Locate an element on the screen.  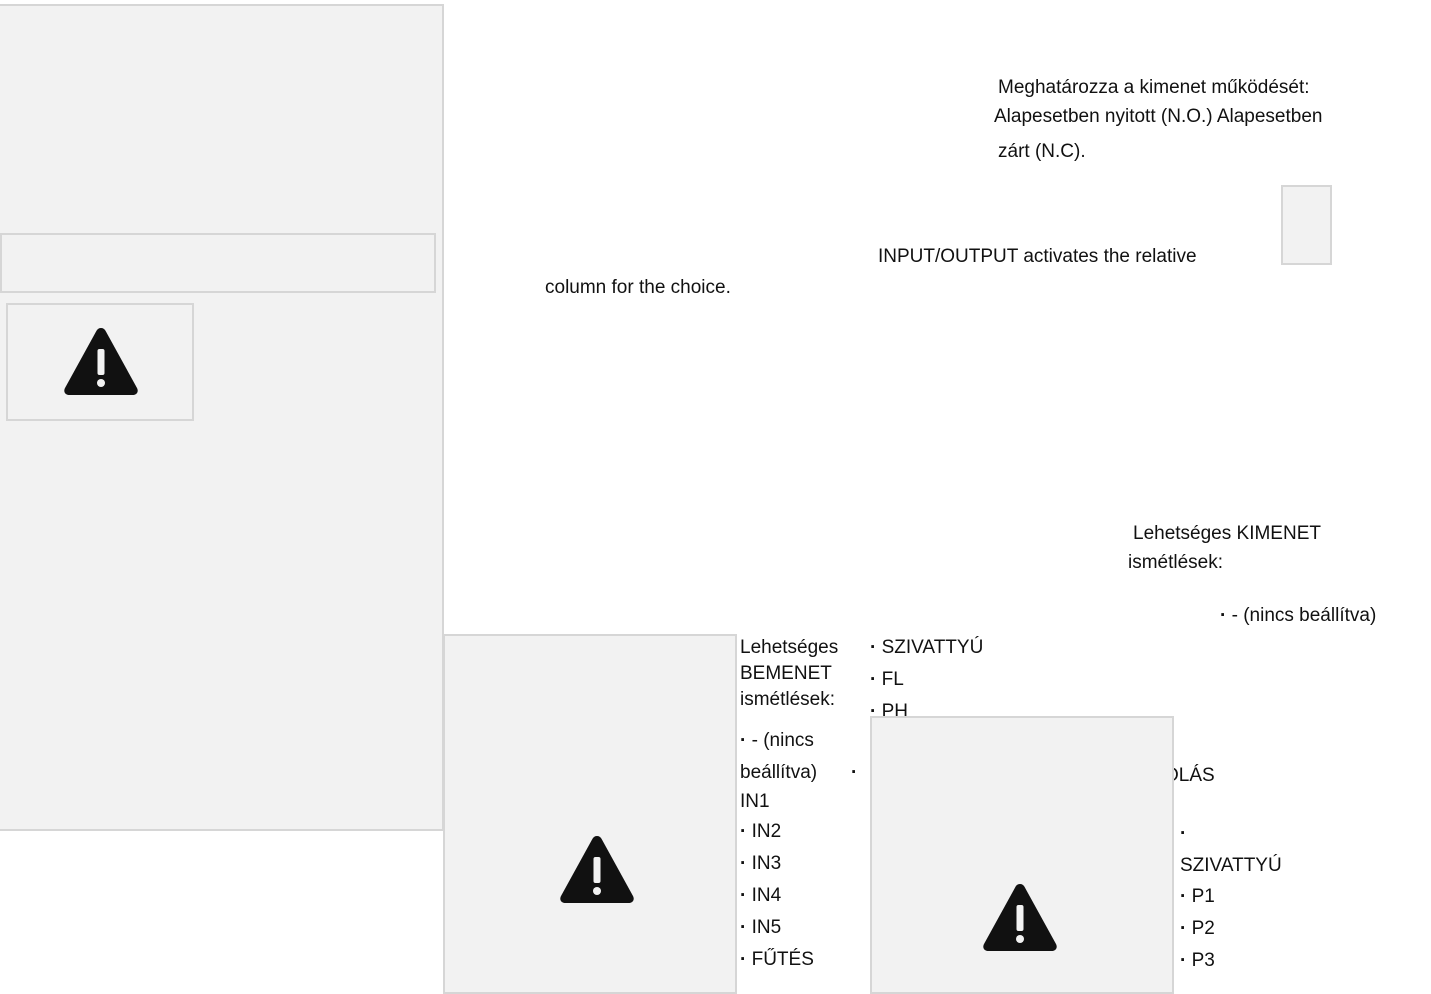
io-note-line1: INPUT/OUTPUT activates the relative is located at coordinates (1037, 256).